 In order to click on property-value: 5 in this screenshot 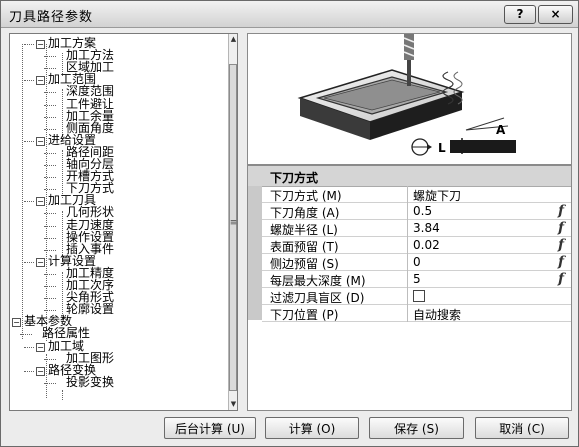, I will do `click(417, 279)`.